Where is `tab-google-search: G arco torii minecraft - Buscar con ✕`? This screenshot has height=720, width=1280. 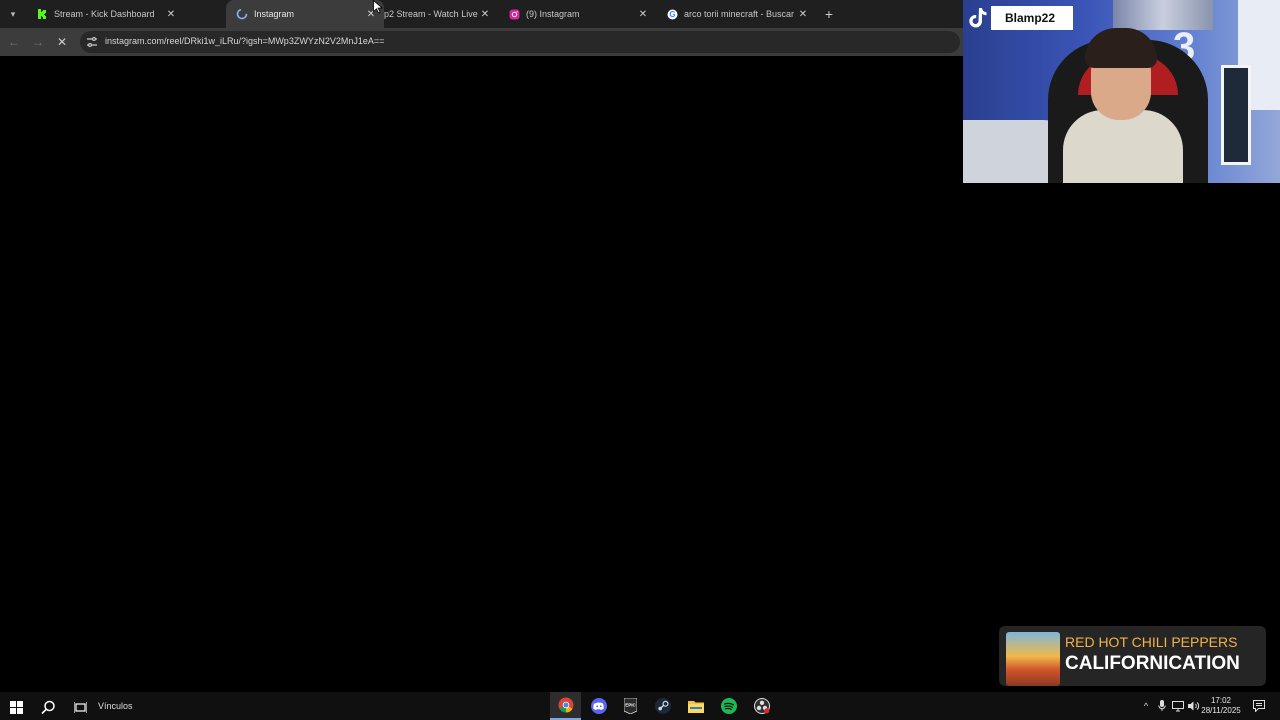 tab-google-search: G arco torii minecraft - Buscar con ✕ is located at coordinates (736, 14).